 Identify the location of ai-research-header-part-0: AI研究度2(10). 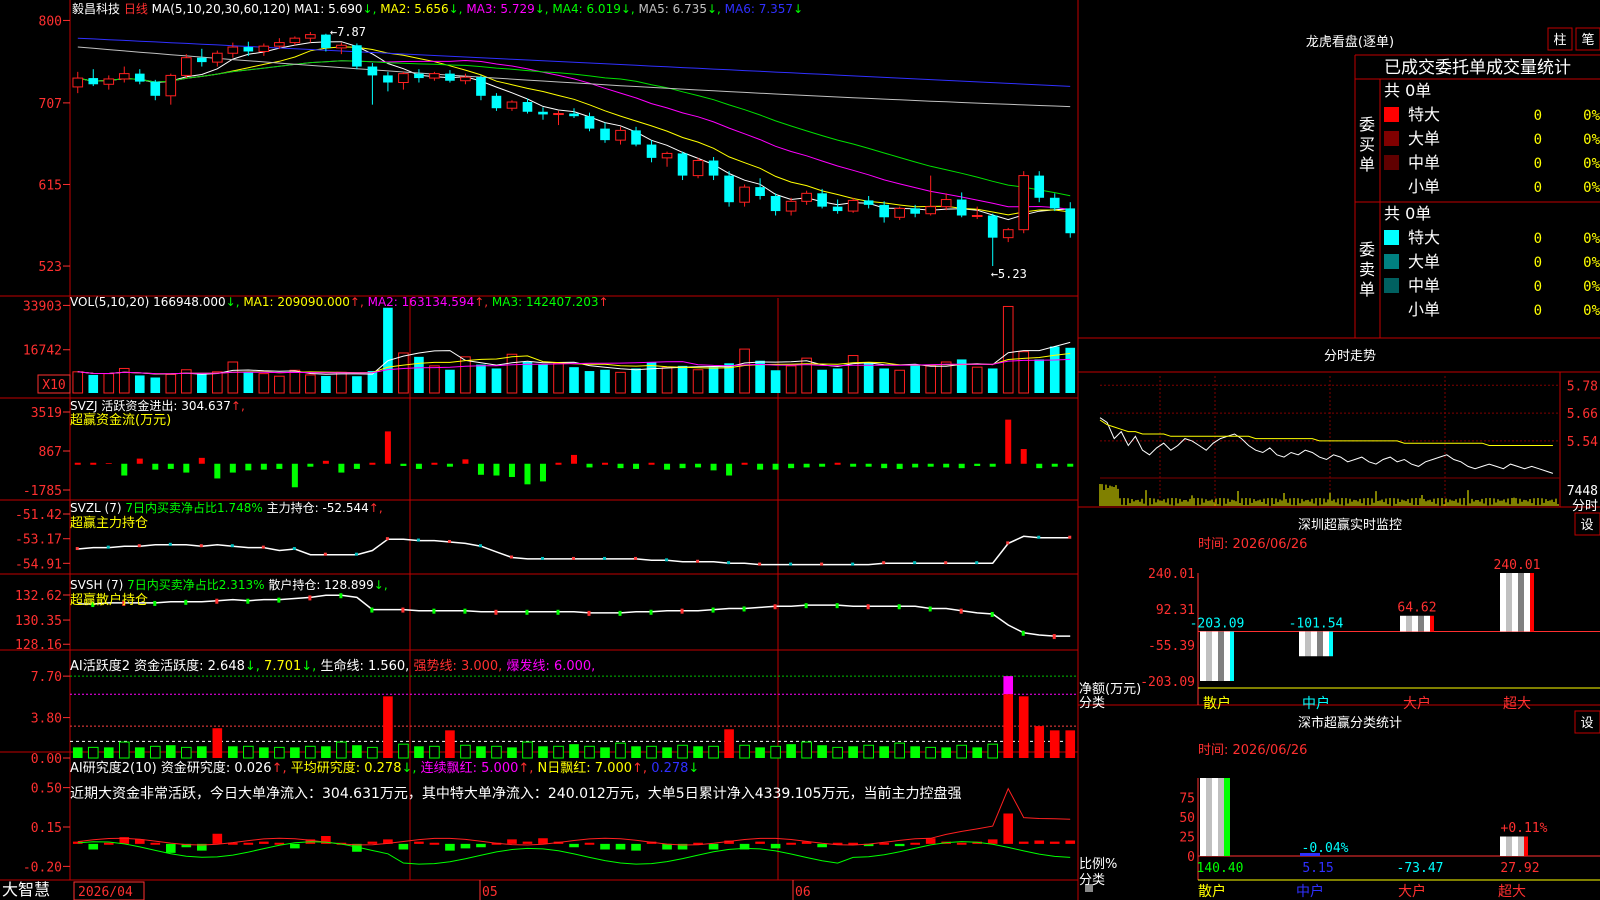
(115, 768).